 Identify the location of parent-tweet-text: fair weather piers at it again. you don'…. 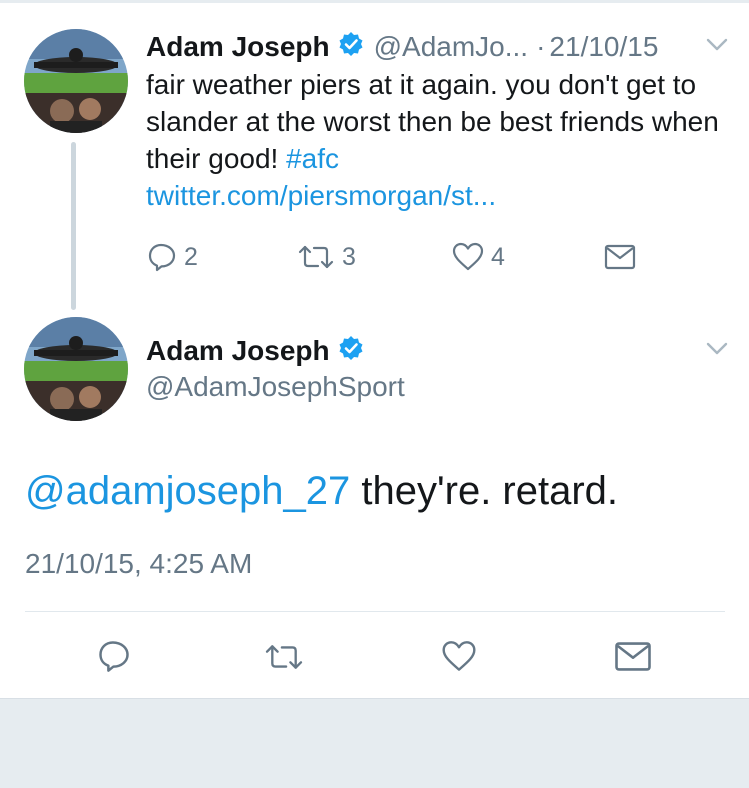
(436, 140).